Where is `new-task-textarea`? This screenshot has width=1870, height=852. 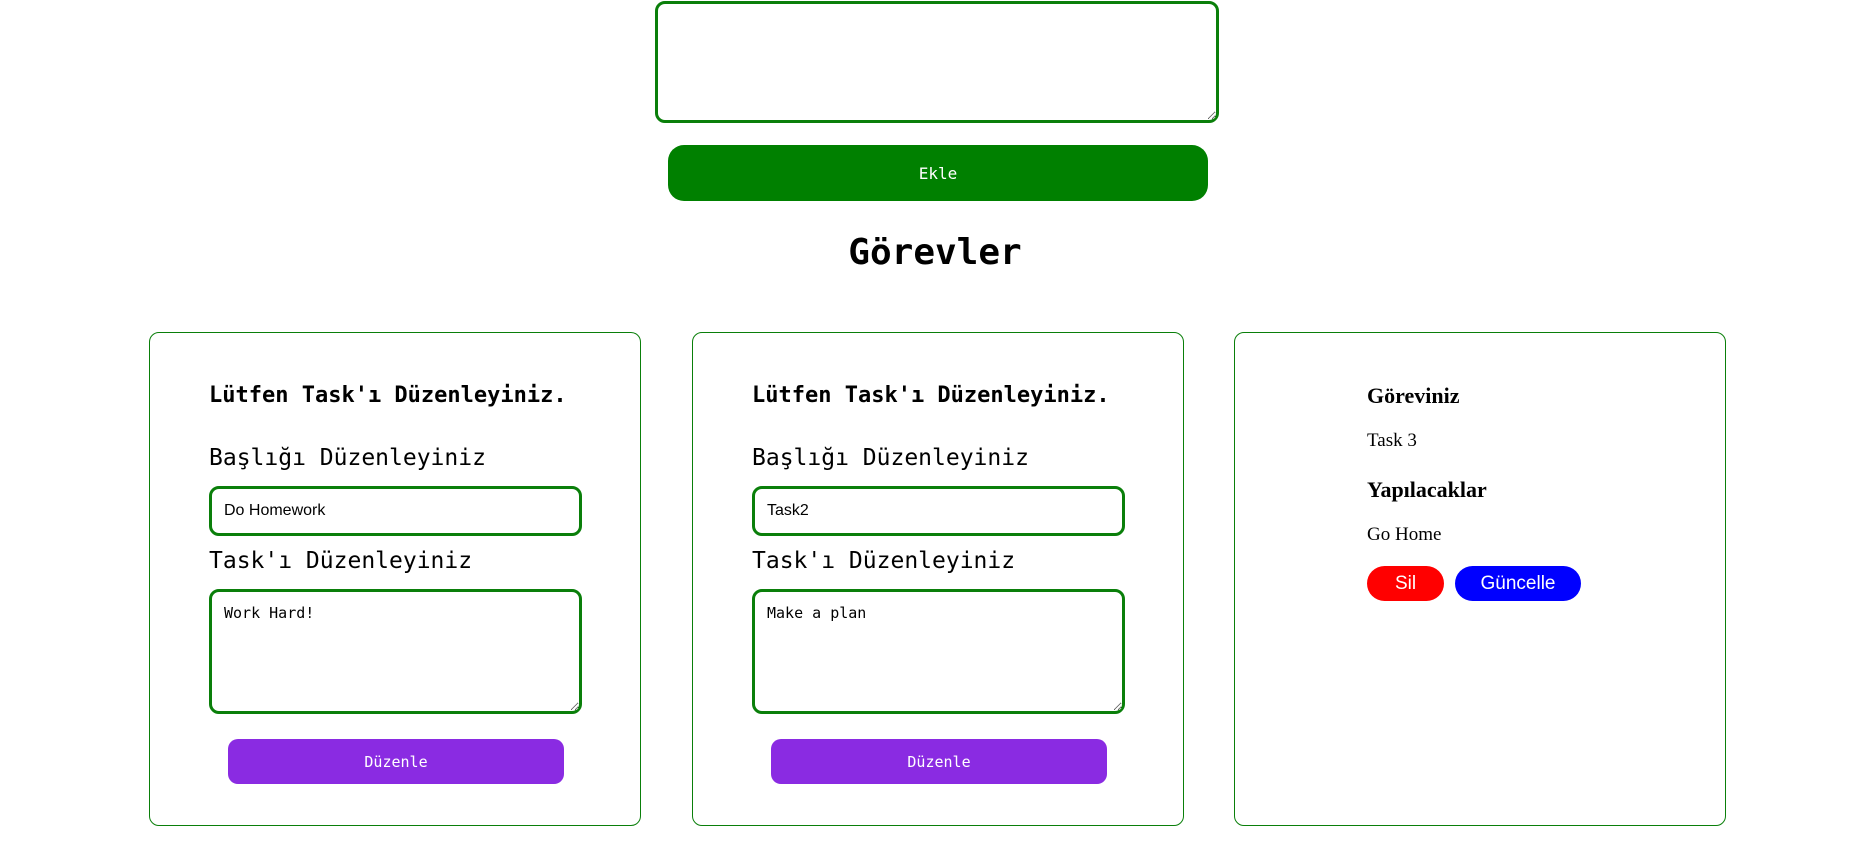
new-task-textarea is located at coordinates (937, 62).